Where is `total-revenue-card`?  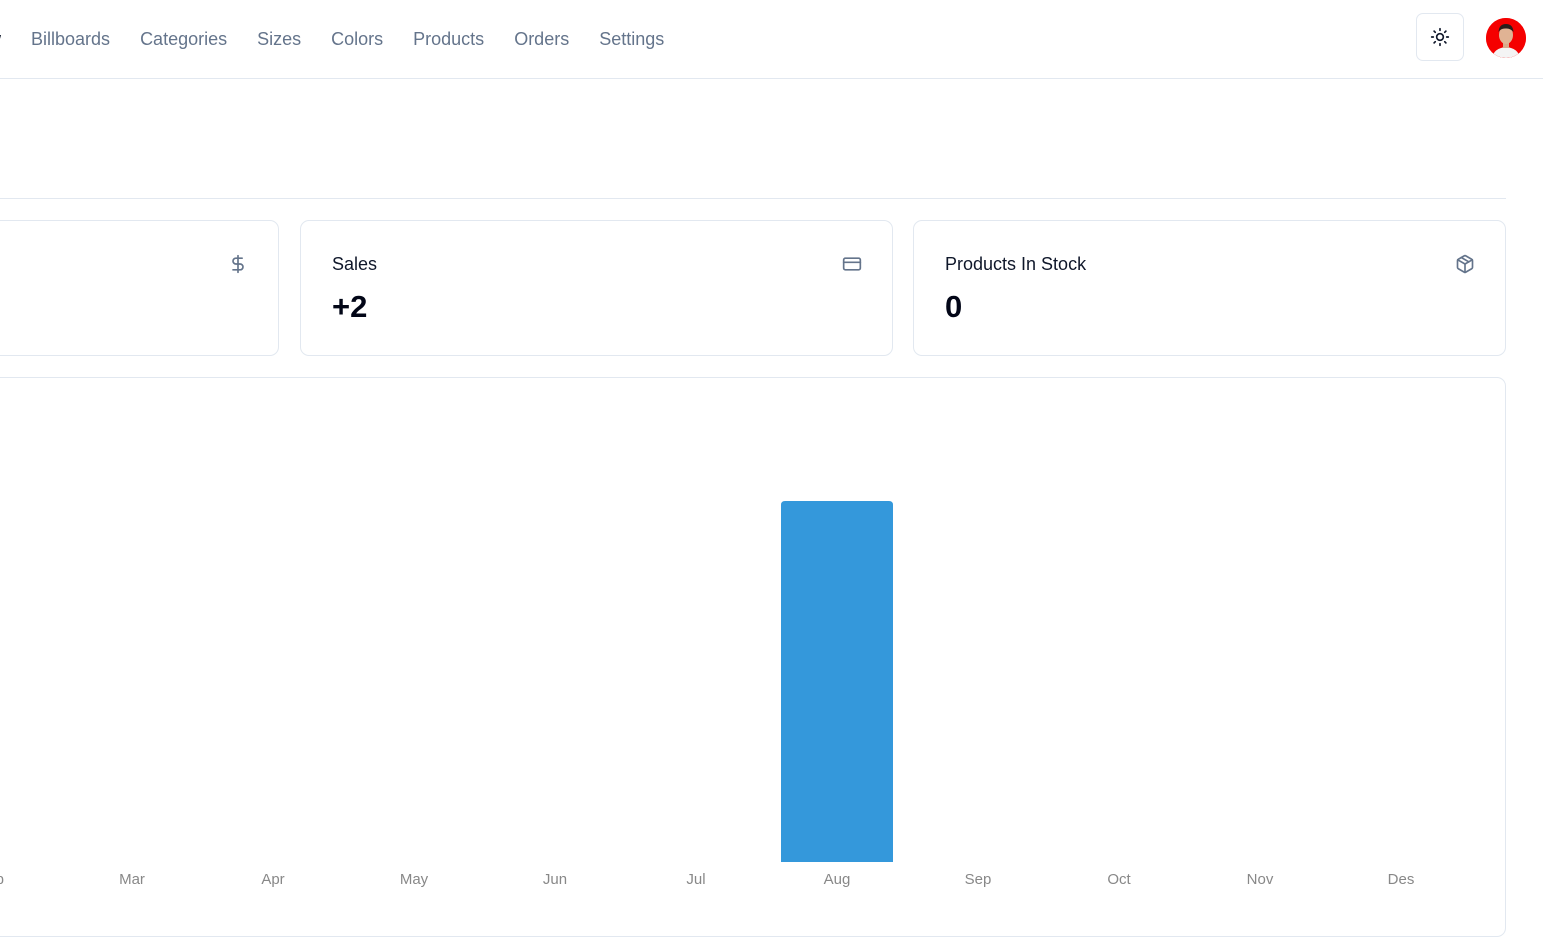
total-revenue-card is located at coordinates (139, 288).